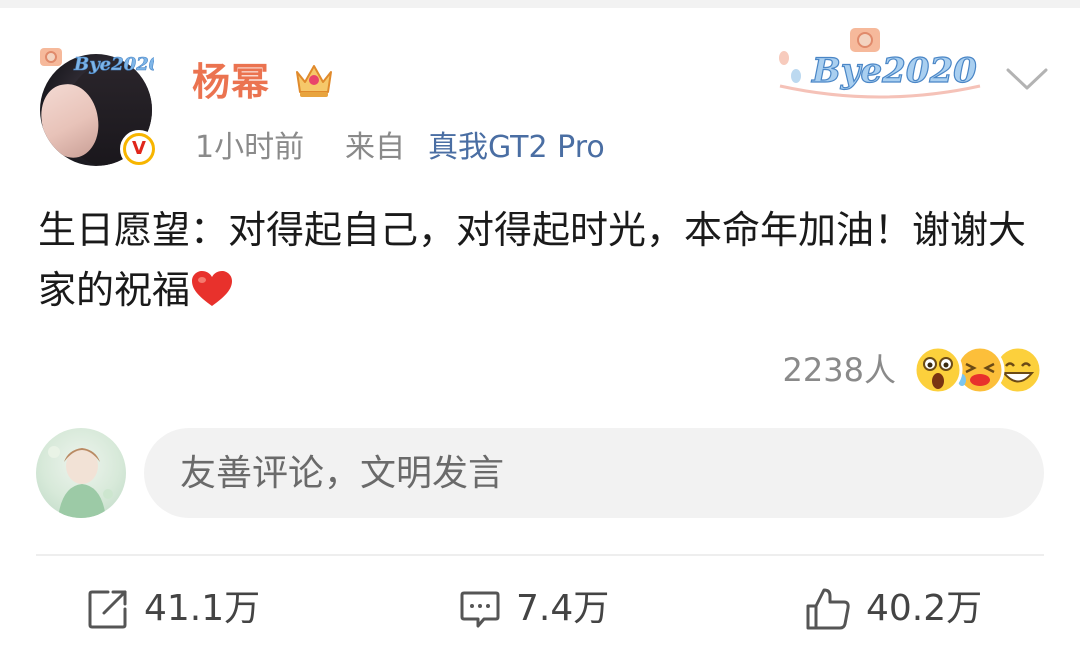 The width and height of the screenshot is (1080, 659). Describe the element at coordinates (540, 4) in the screenshot. I see `top-separator` at that location.